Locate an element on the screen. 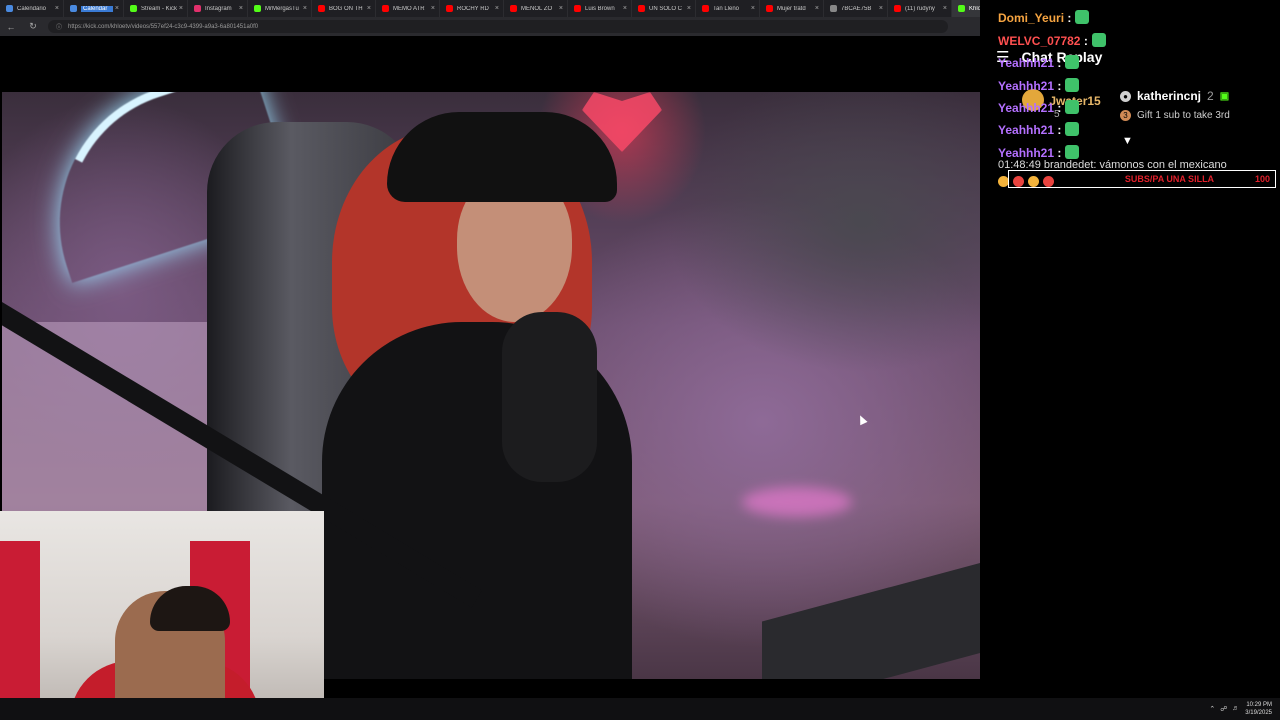 The height and width of the screenshot is (720, 1280). curtain-left is located at coordinates (20, 630).